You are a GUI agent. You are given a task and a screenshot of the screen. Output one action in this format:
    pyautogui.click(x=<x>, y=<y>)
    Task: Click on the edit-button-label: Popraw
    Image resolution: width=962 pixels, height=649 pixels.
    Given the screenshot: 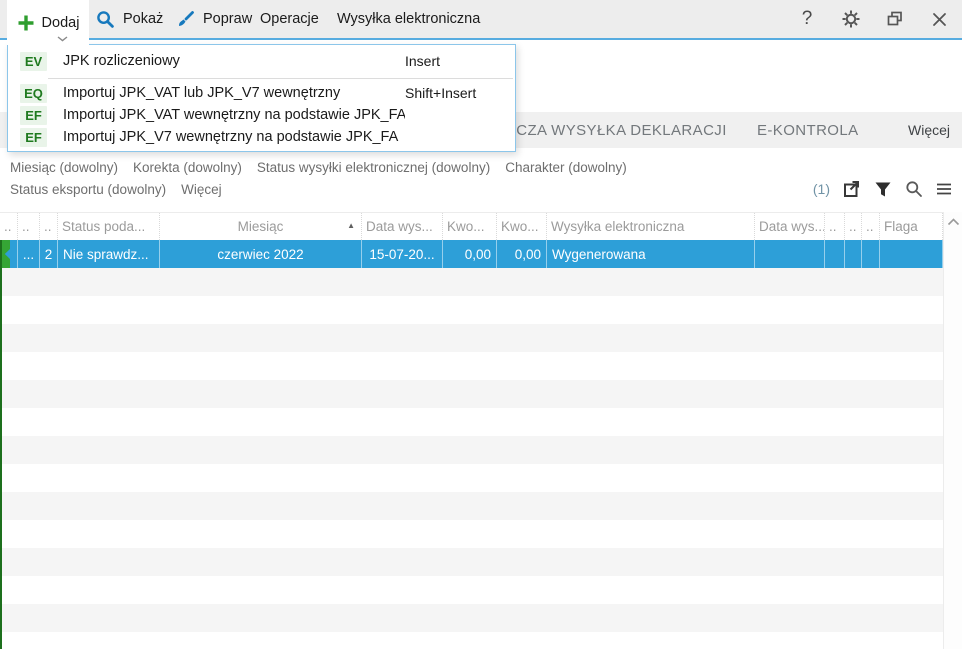 What is the action you would take?
    pyautogui.click(x=228, y=19)
    